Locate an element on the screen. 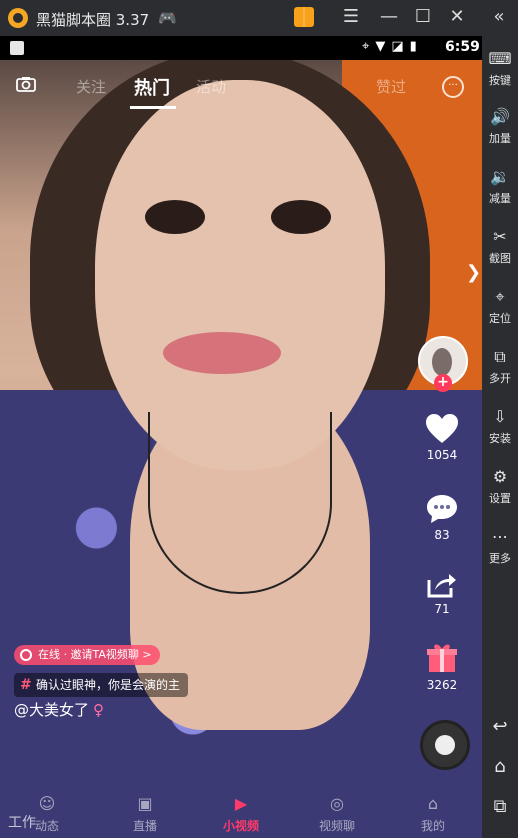  sidebar-item-label: 定位 is located at coordinates (500, 318).